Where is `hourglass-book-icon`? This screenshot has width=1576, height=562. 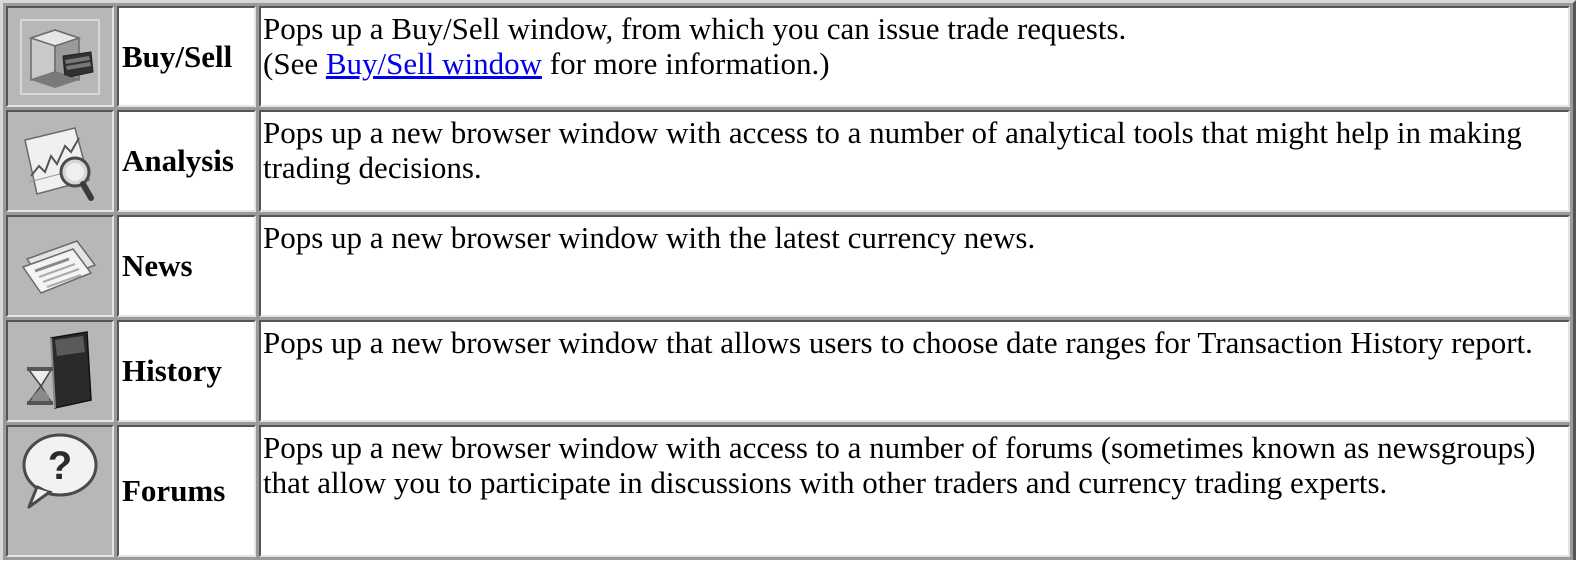 hourglass-book-icon is located at coordinates (60, 371).